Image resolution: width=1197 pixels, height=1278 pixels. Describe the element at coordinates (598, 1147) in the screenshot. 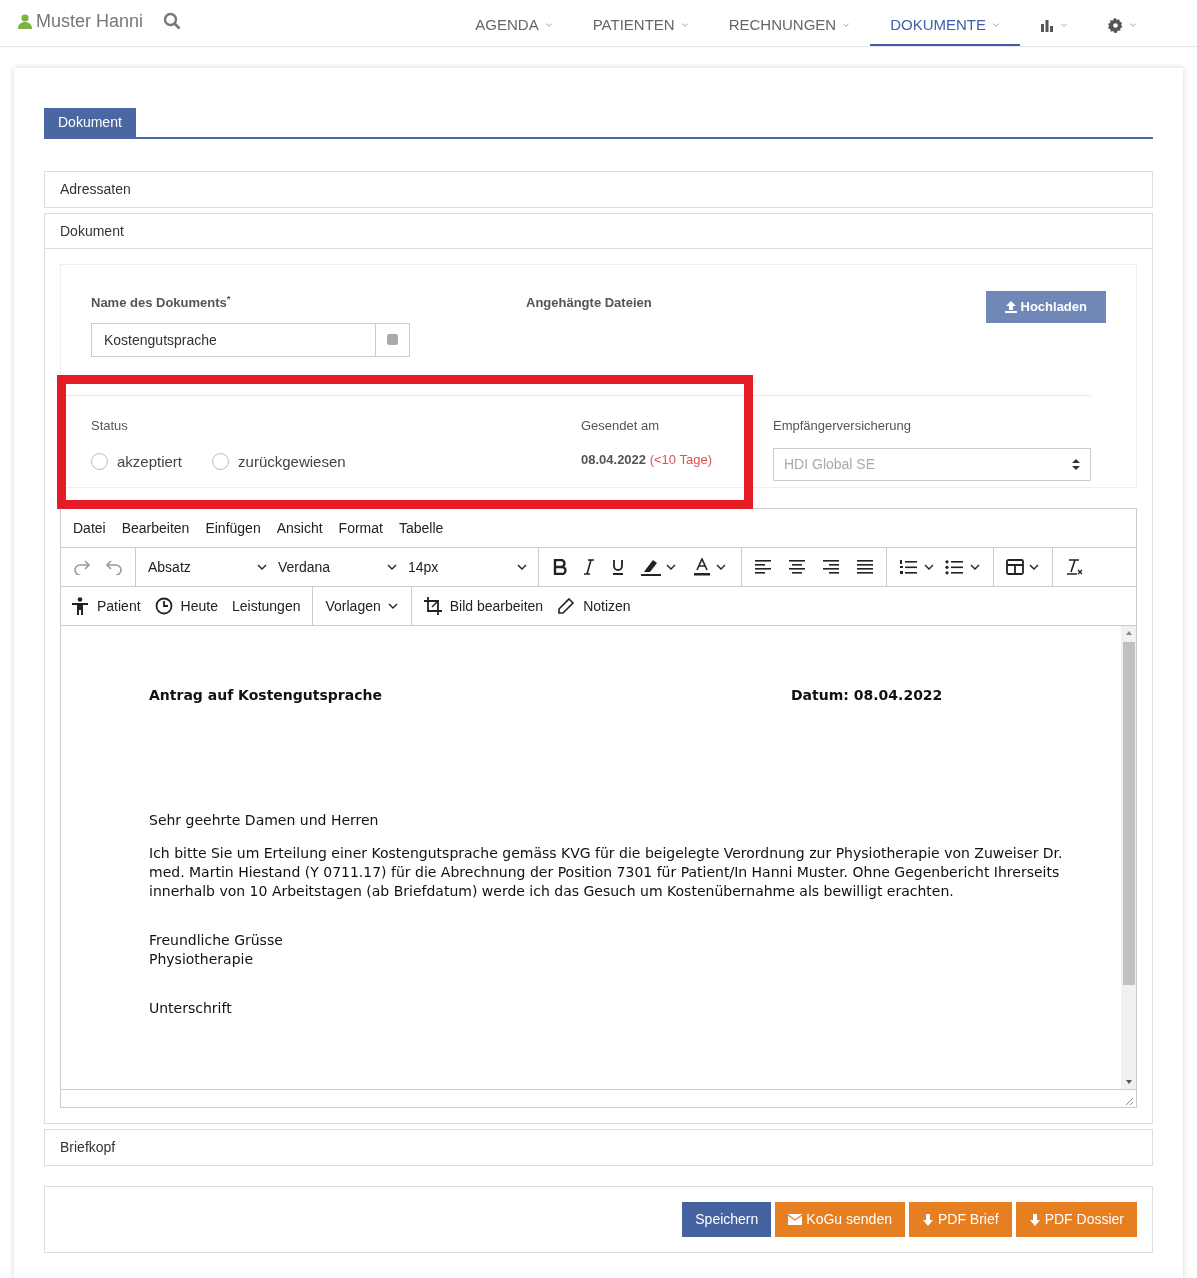

I see `section-header: Briefkopf` at that location.